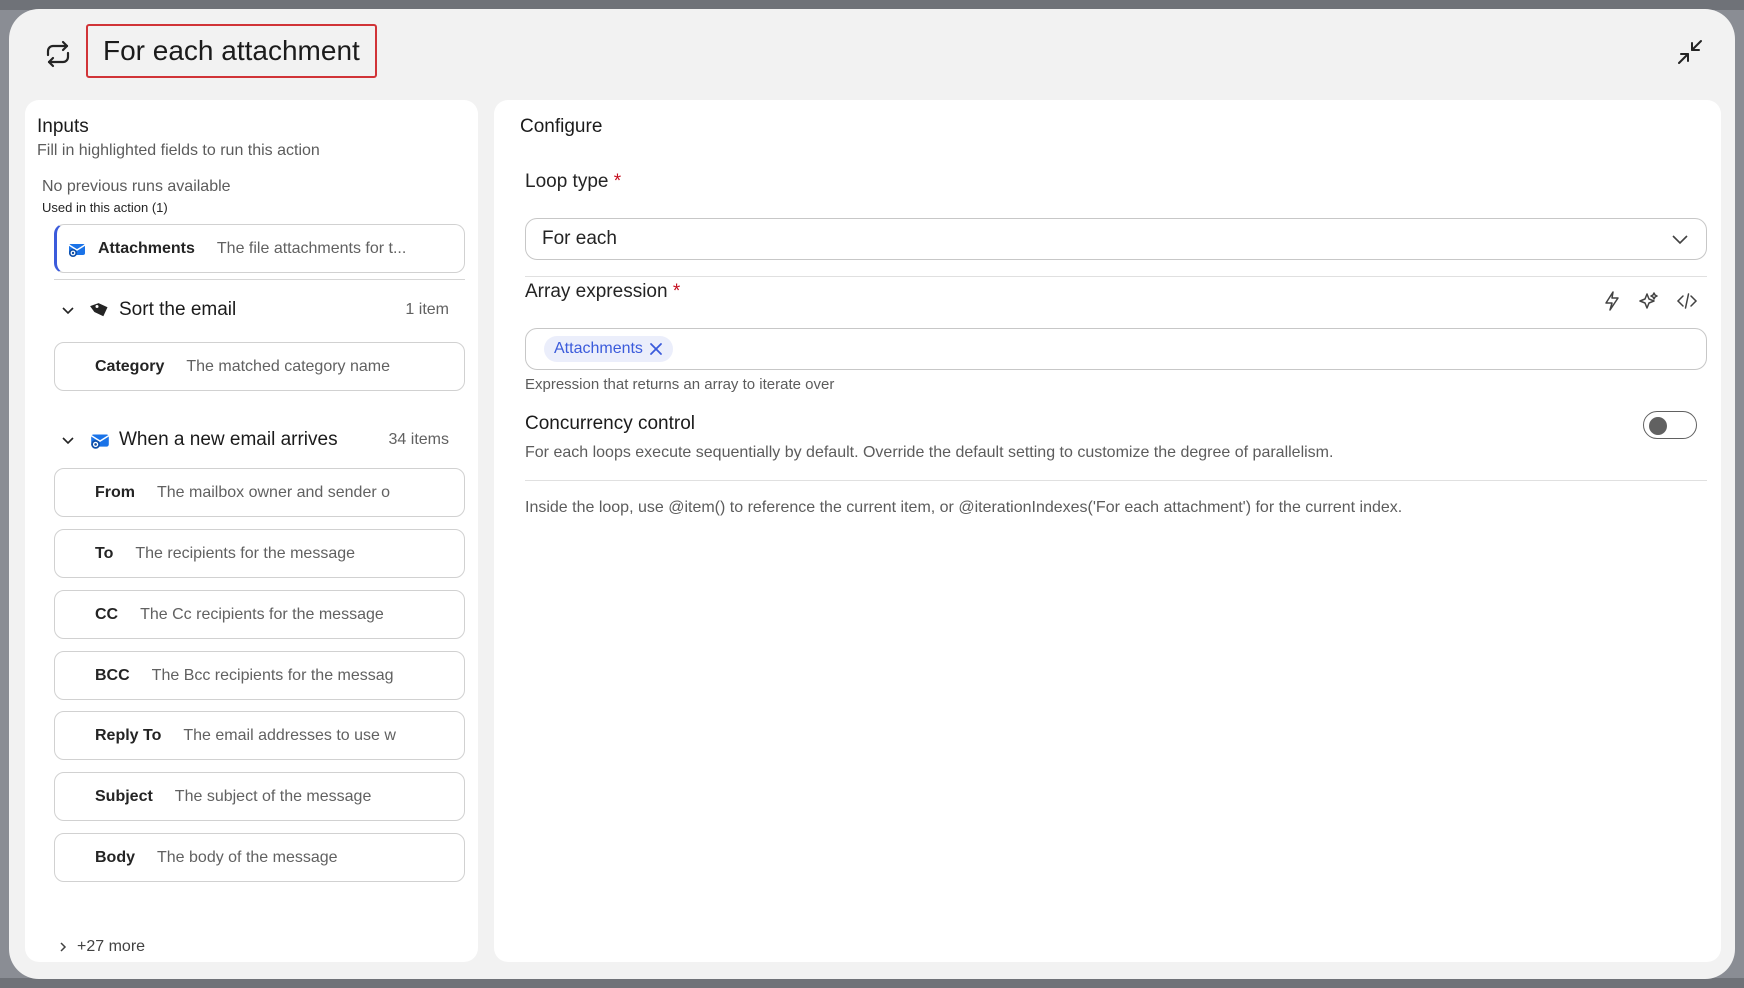 The image size is (1744, 988). I want to click on group-title: Sort the email, so click(178, 309).